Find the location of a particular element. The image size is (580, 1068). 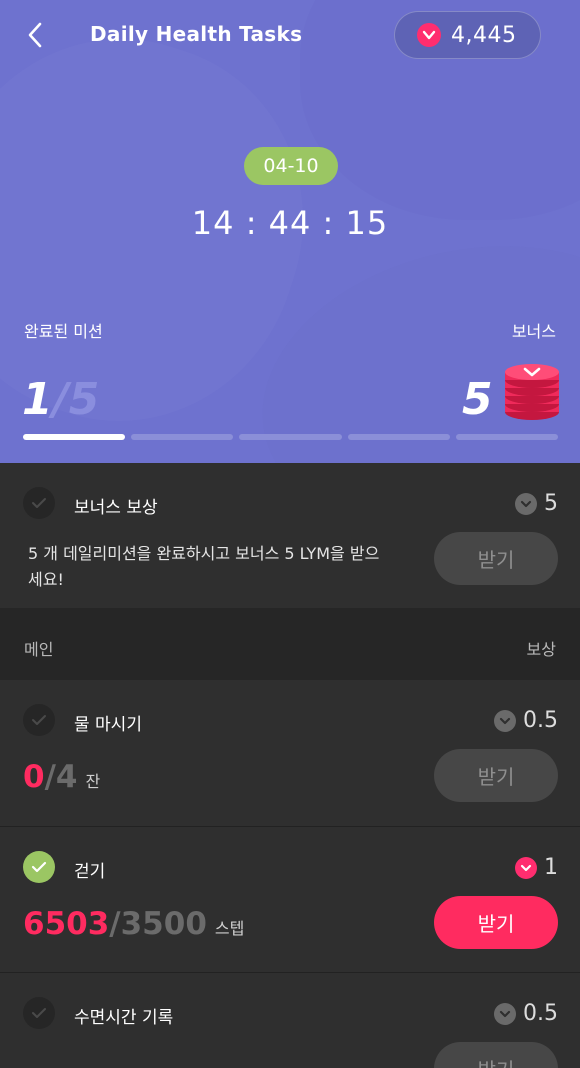

task-name: 수면시간 기록 is located at coordinates (124, 1018).